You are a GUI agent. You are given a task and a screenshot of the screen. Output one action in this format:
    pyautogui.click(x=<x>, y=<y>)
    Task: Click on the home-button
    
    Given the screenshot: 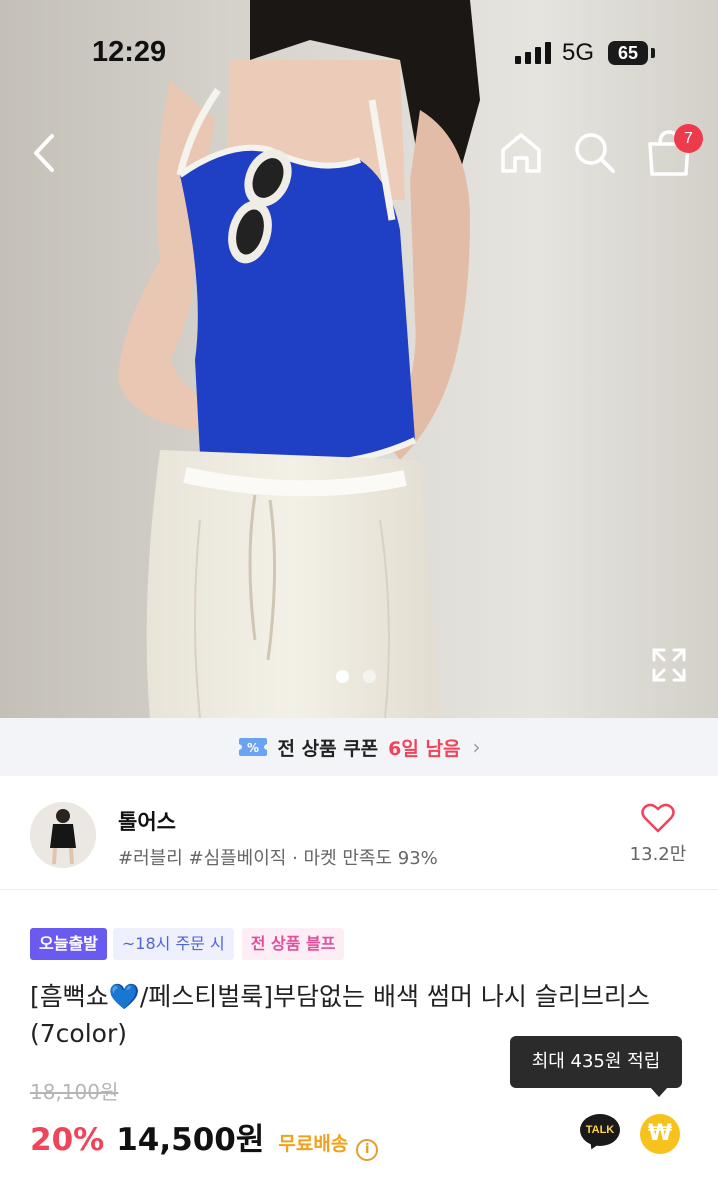 What is the action you would take?
    pyautogui.click(x=521, y=153)
    